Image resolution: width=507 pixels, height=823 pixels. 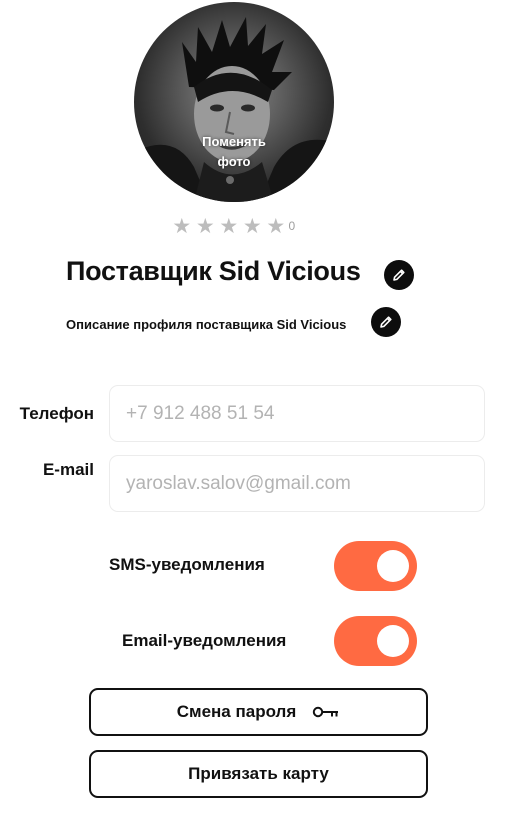 I want to click on rating: ★ ★ ★ ★ ★ 0, so click(x=232, y=226).